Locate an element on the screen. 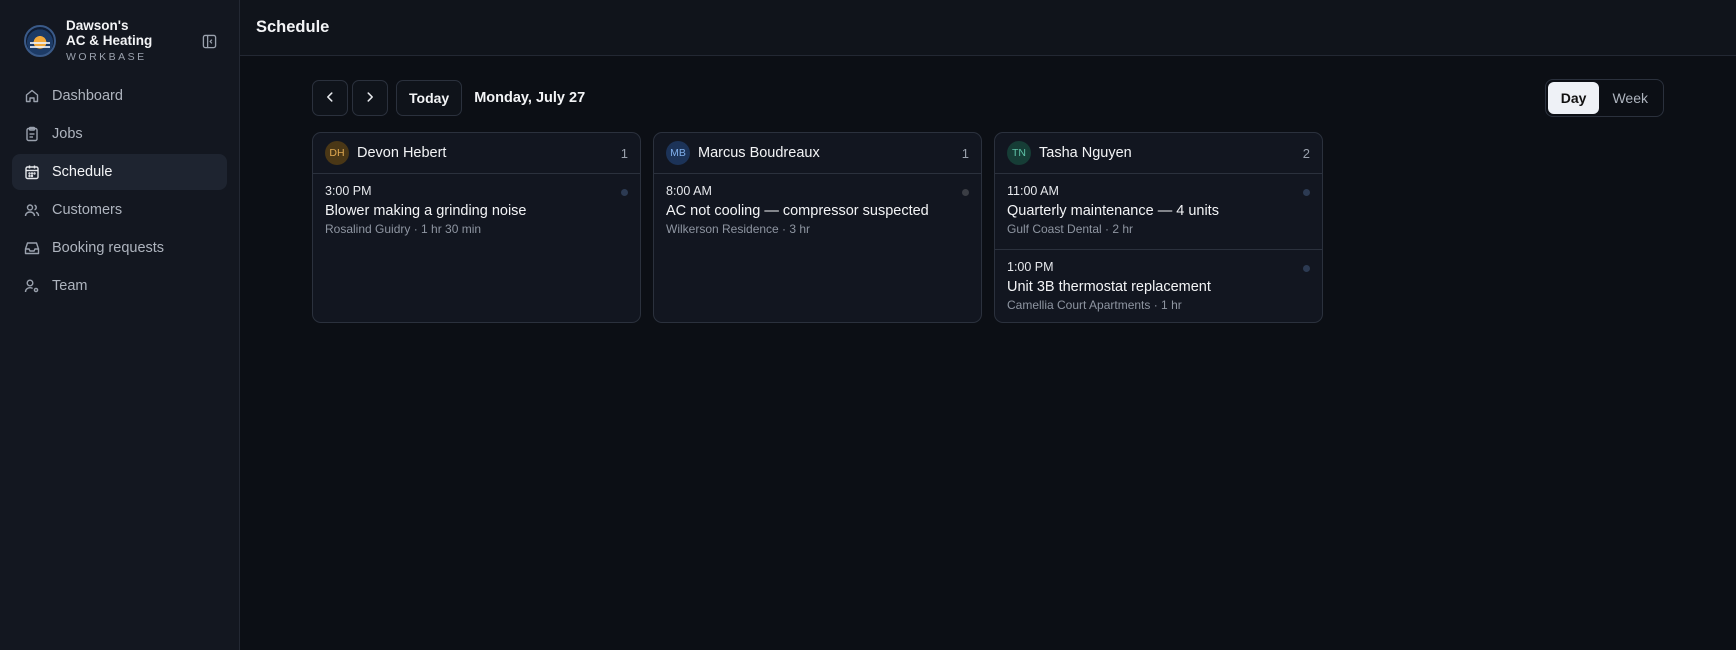 The height and width of the screenshot is (650, 1736). top-bar: Schedule is located at coordinates (988, 28).